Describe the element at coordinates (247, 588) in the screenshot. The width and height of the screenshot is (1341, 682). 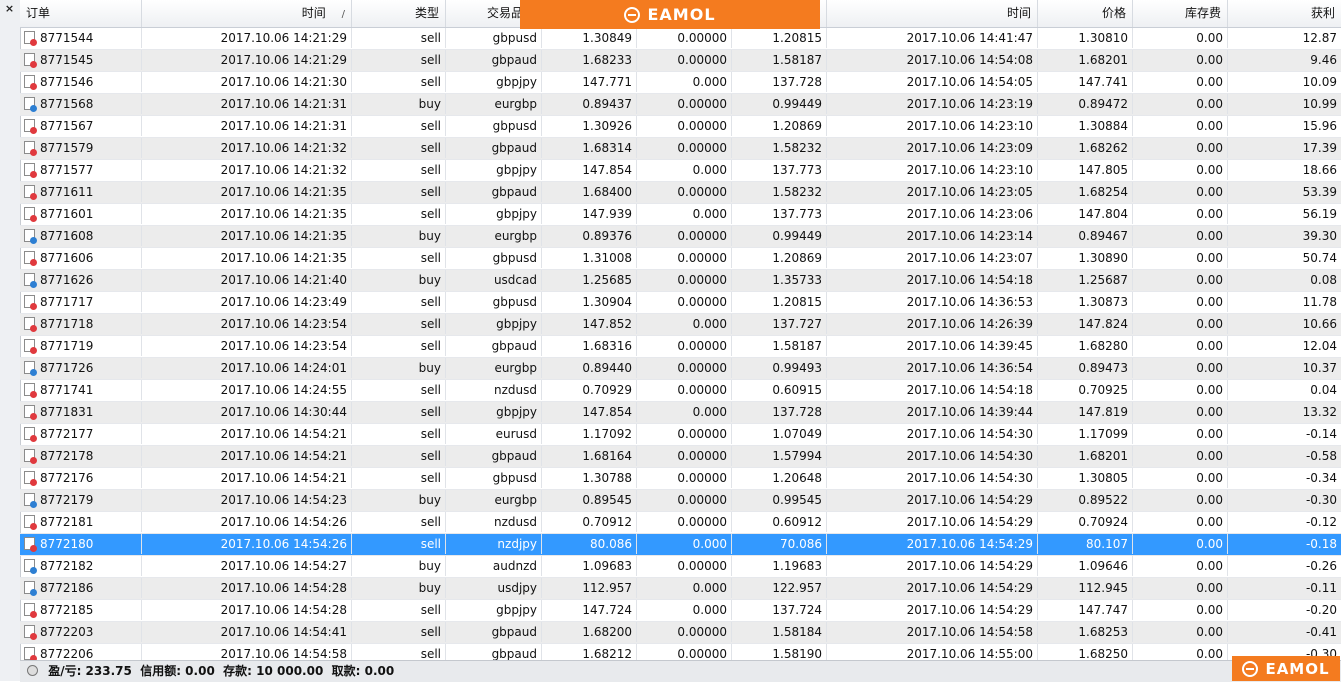
I see `cell-open_time: 2017.10.06 14:54:28` at that location.